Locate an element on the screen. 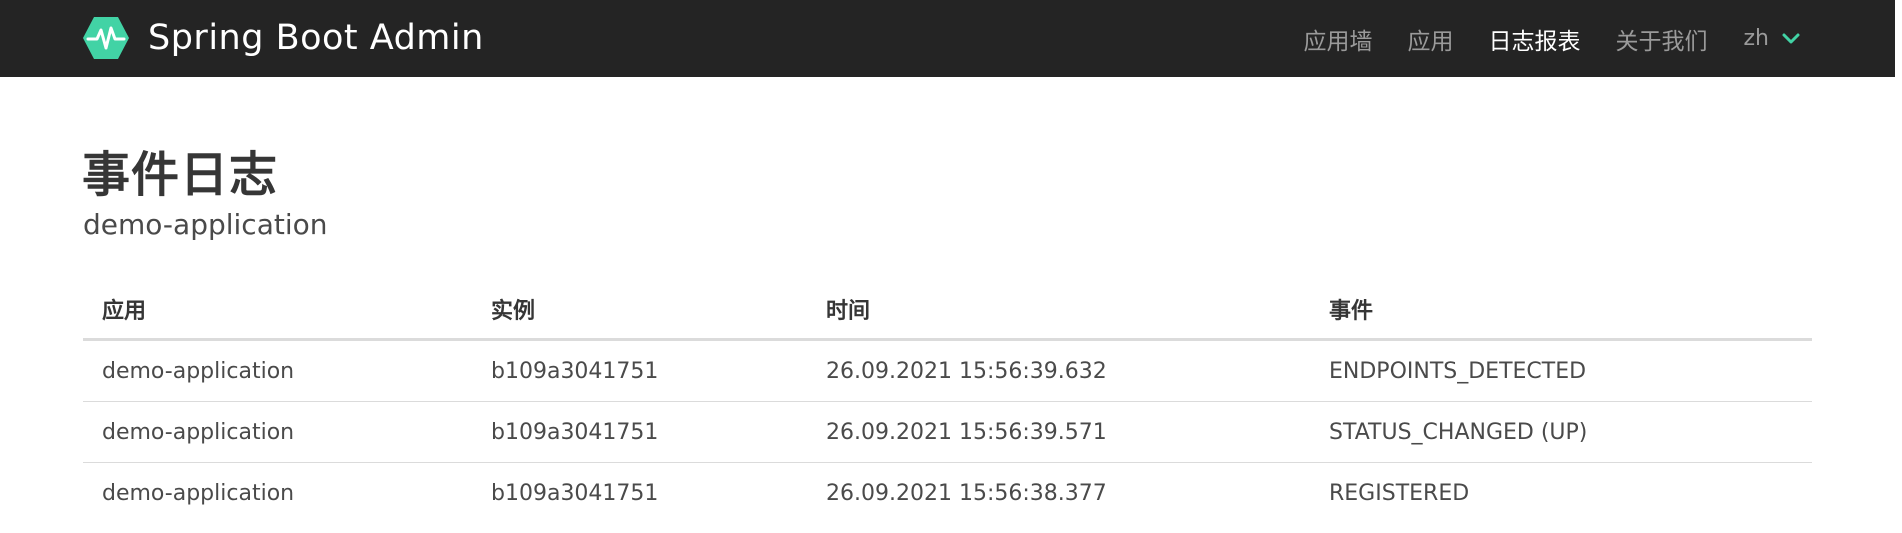 The image size is (1902, 533). cell-time: 26.09.2021 15:56:38.377 is located at coordinates (966, 493).